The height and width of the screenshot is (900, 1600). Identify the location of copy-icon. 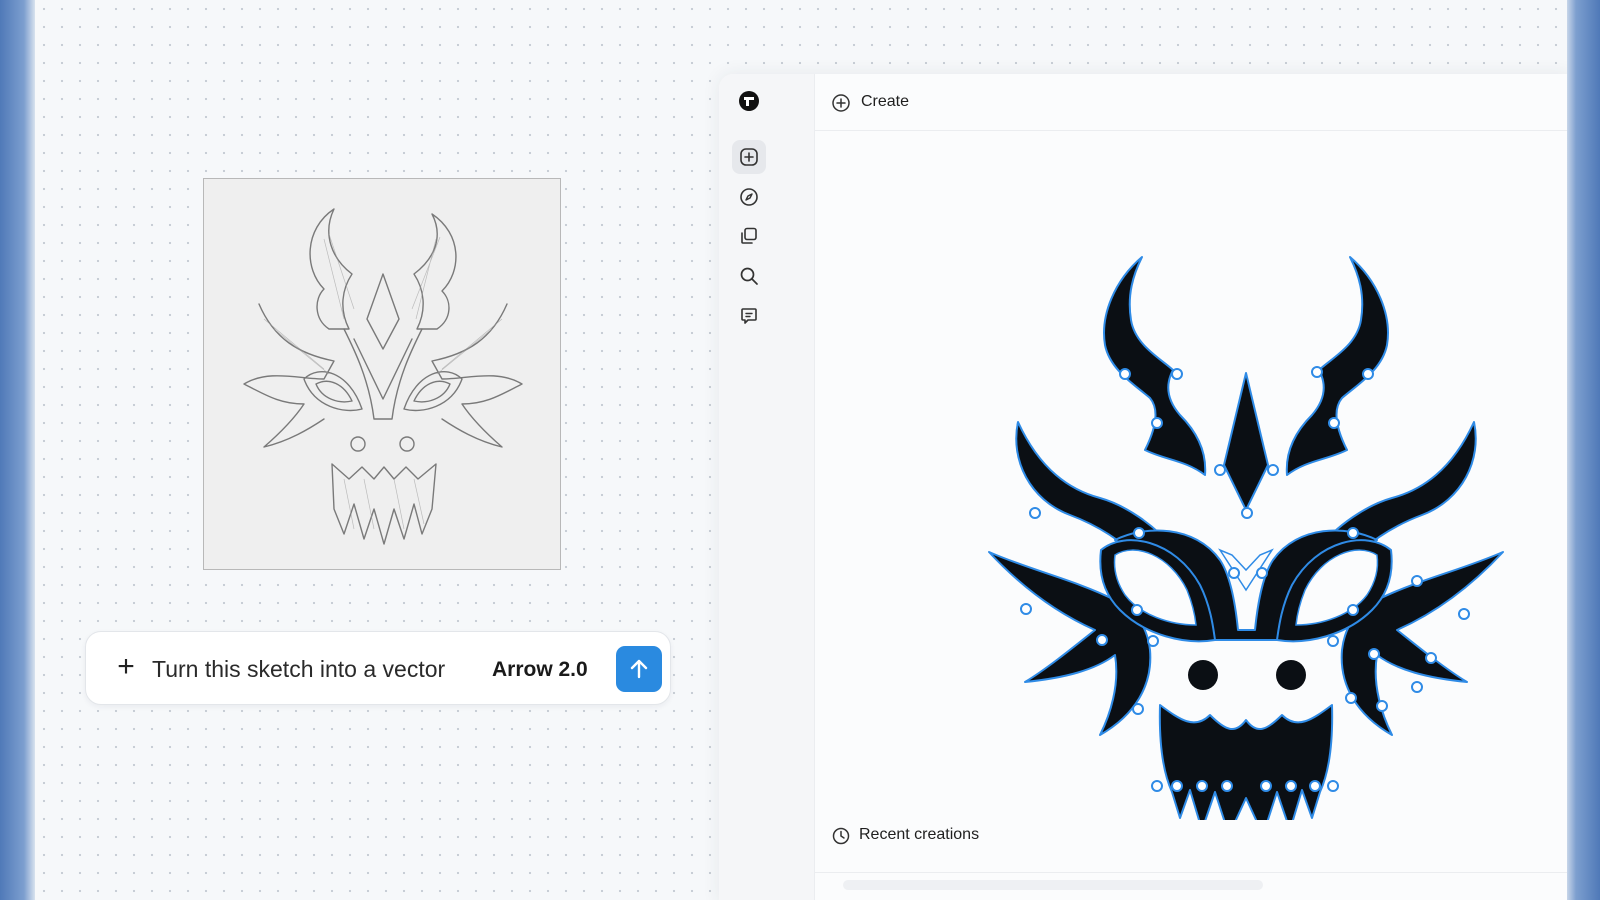
(749, 236).